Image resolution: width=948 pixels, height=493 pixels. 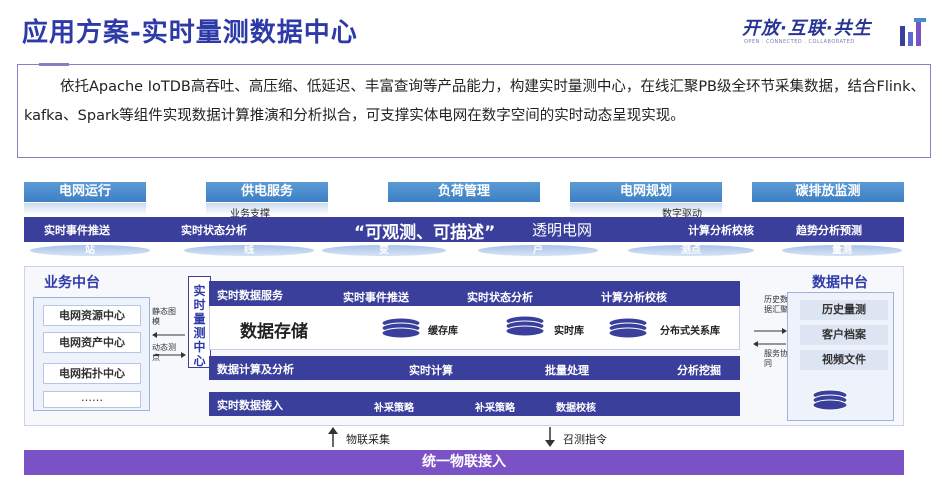 I want to click on unified-iot-access-band: 统一物联接入, so click(x=464, y=462).